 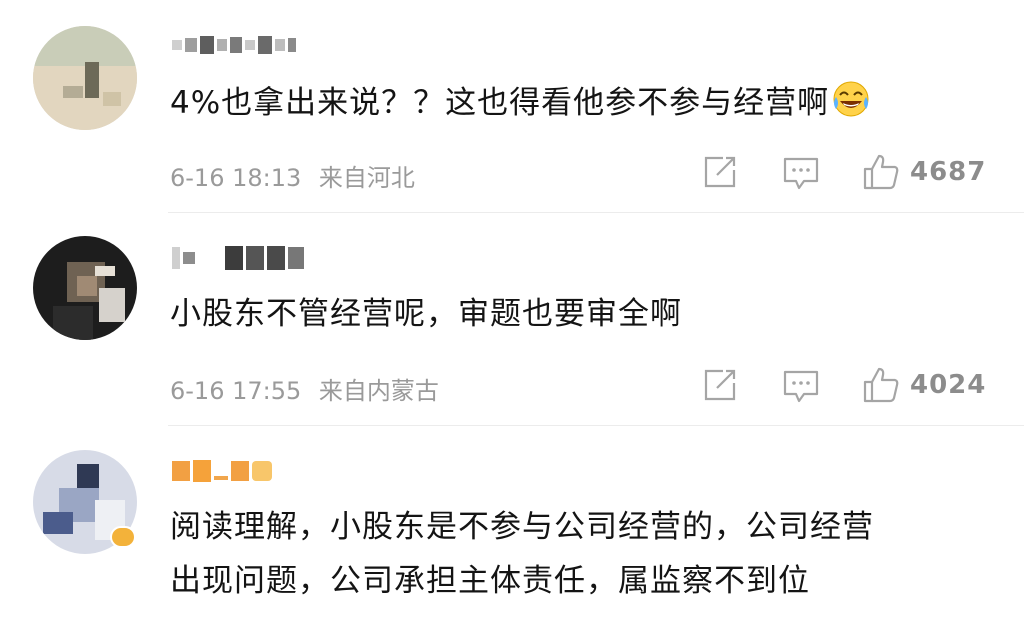 I want to click on location: 来自内蒙古, so click(x=378, y=391).